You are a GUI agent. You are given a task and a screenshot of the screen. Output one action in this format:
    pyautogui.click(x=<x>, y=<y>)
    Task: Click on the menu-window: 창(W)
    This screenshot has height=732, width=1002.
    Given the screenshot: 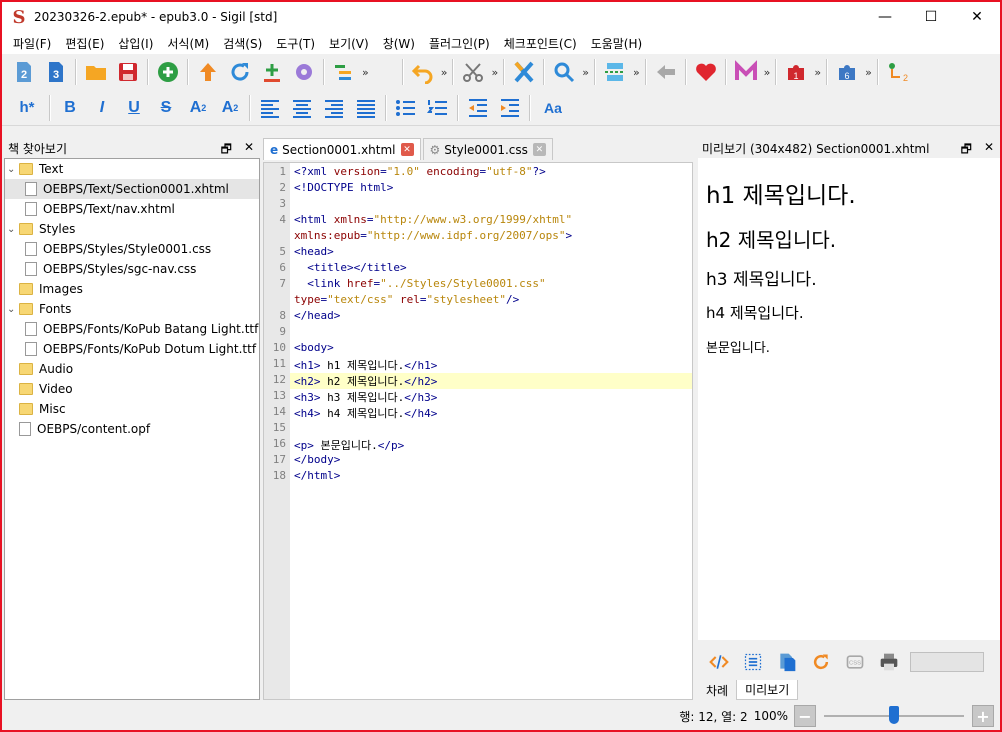 What is the action you would take?
    pyautogui.click(x=399, y=43)
    